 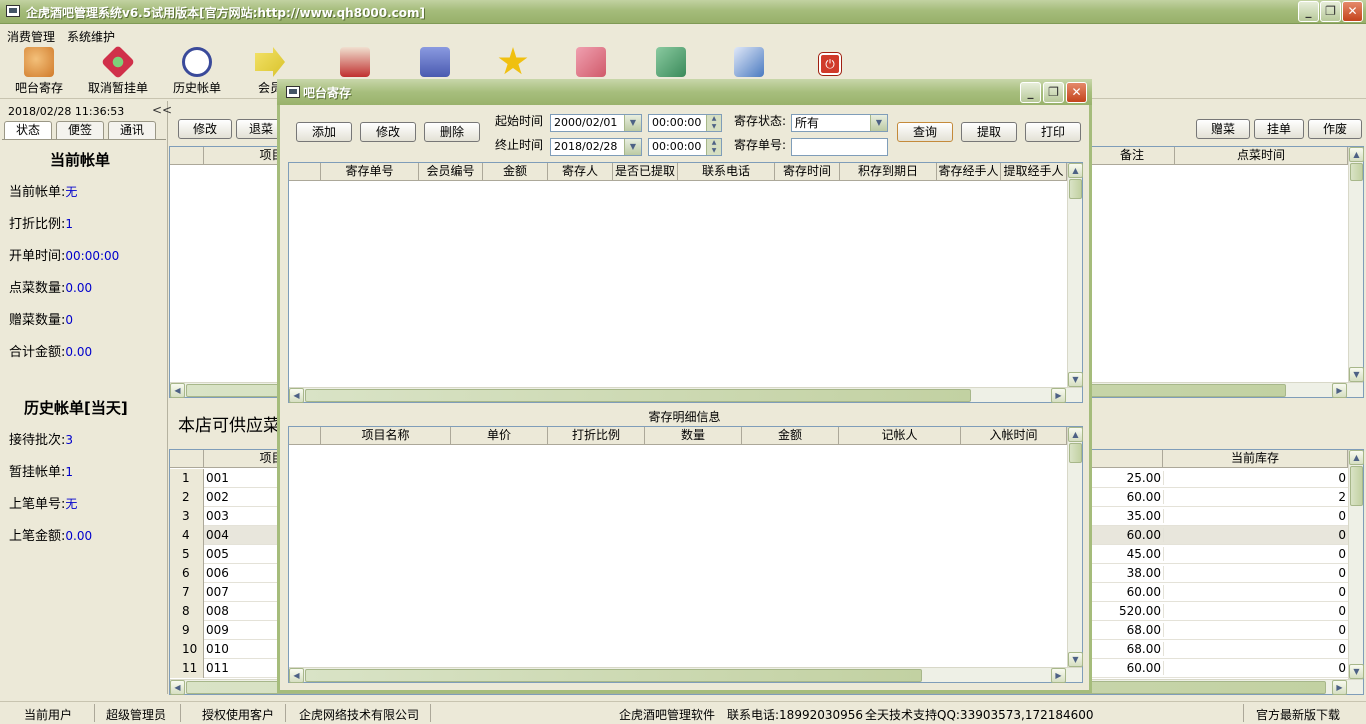 I want to click on add-button: 添加, so click(x=324, y=132).